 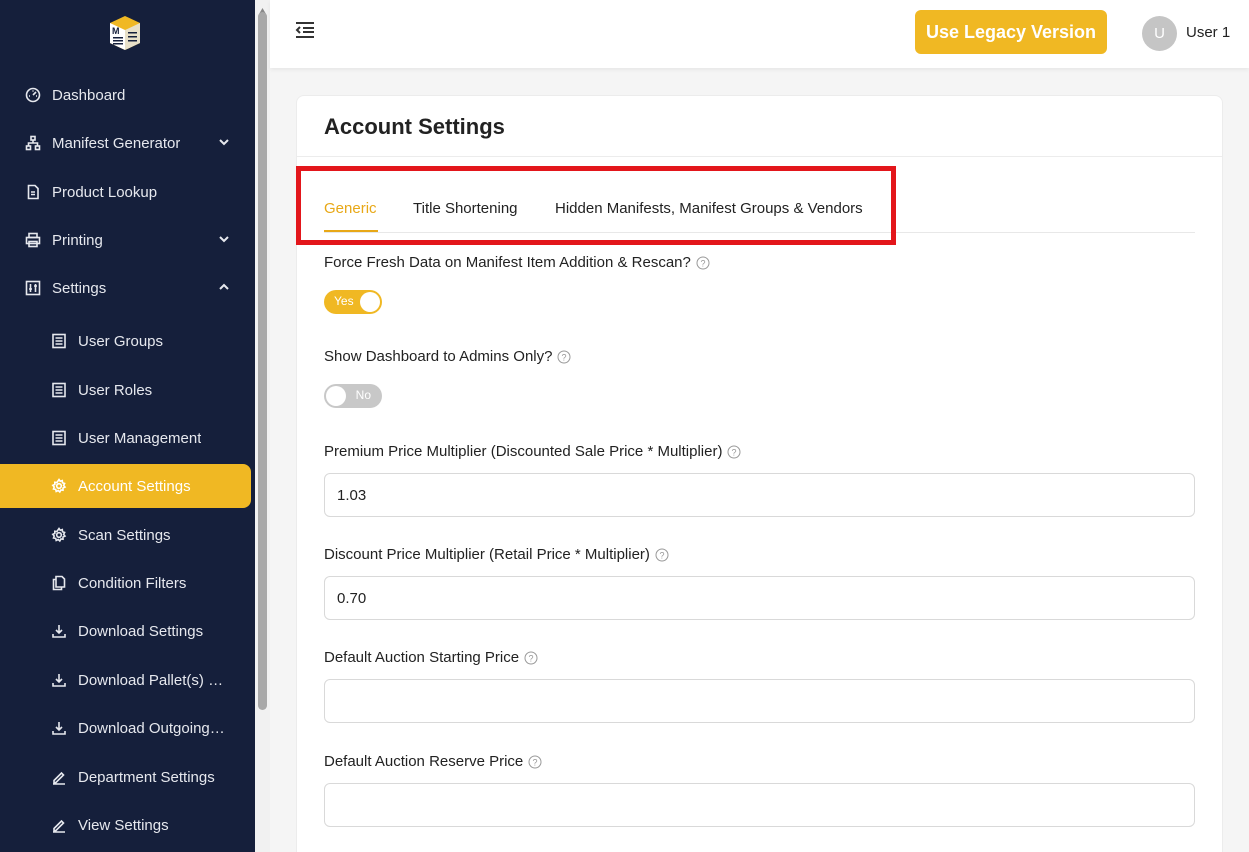 What do you see at coordinates (132, 583) in the screenshot?
I see `sidebar-item-label: Condition Filters` at bounding box center [132, 583].